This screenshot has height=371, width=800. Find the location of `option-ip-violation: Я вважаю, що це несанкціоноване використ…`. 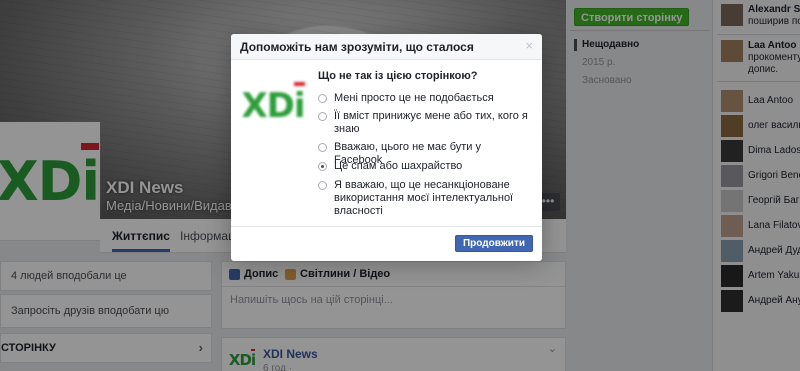

option-ip-violation: Я вважаю, що це несанкціоноване використ… is located at coordinates (423, 198).